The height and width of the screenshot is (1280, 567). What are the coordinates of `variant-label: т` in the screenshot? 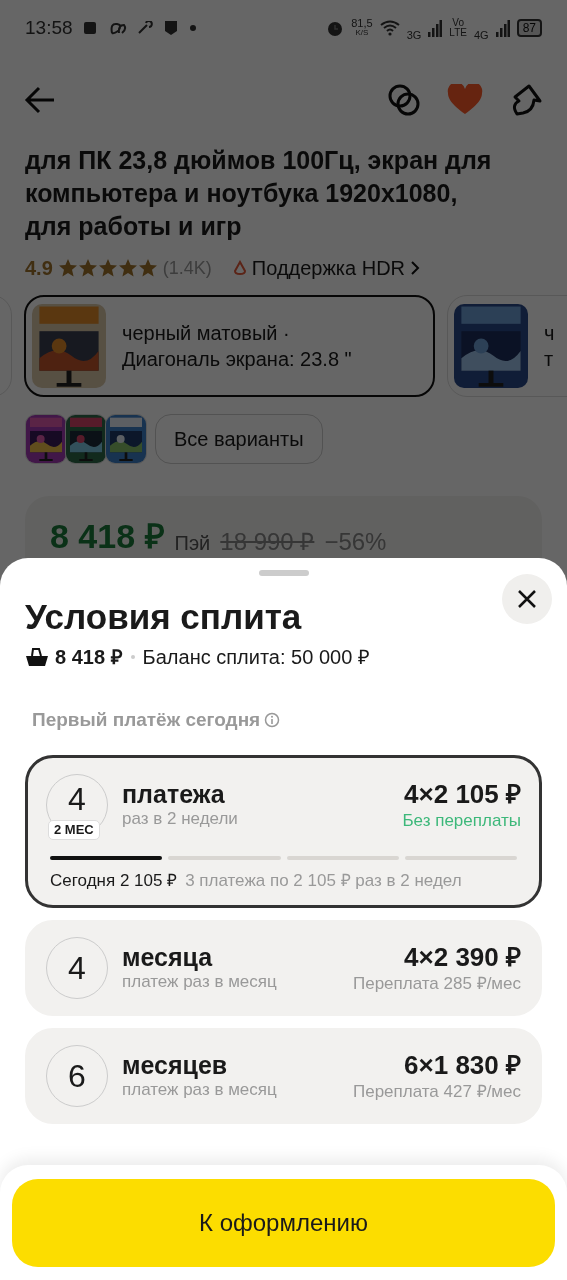 It's located at (549, 359).